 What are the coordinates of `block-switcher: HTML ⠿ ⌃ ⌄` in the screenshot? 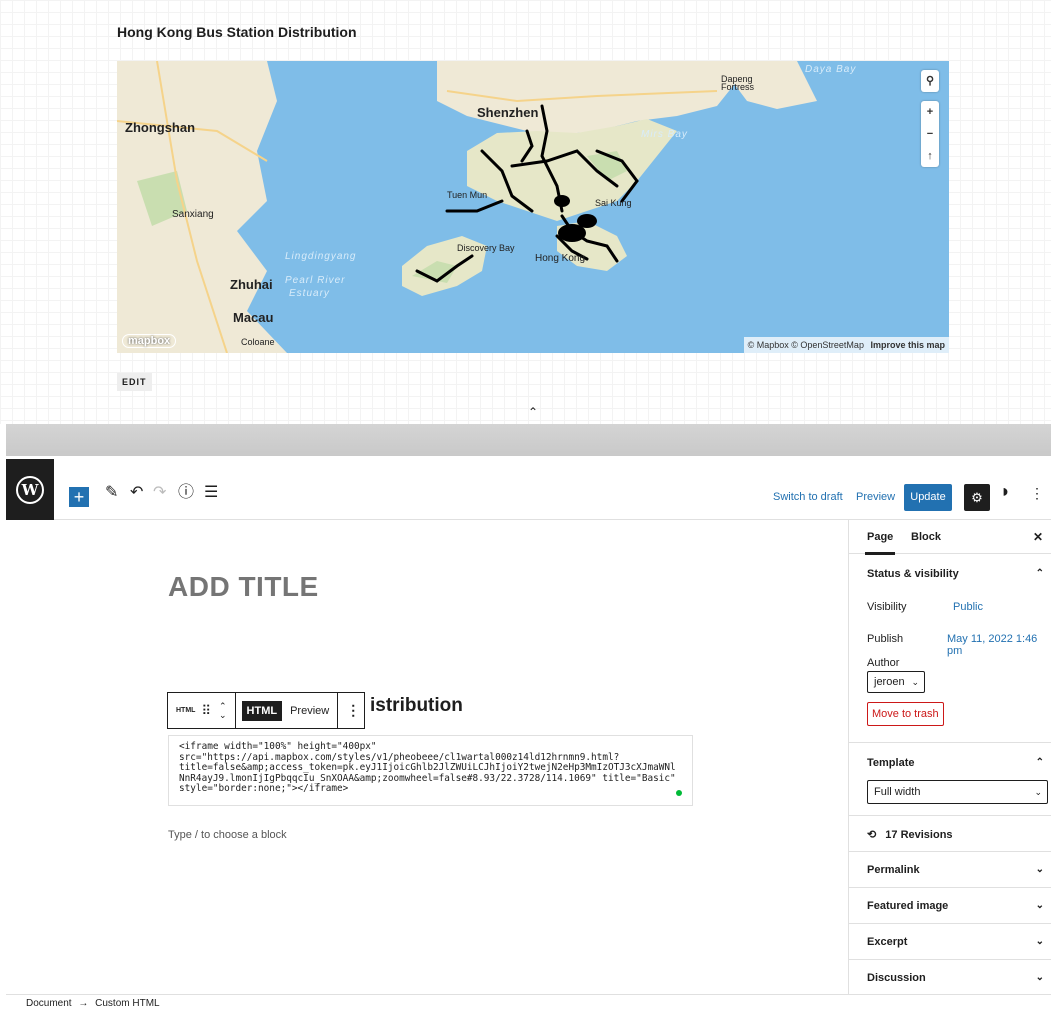 It's located at (202, 710).